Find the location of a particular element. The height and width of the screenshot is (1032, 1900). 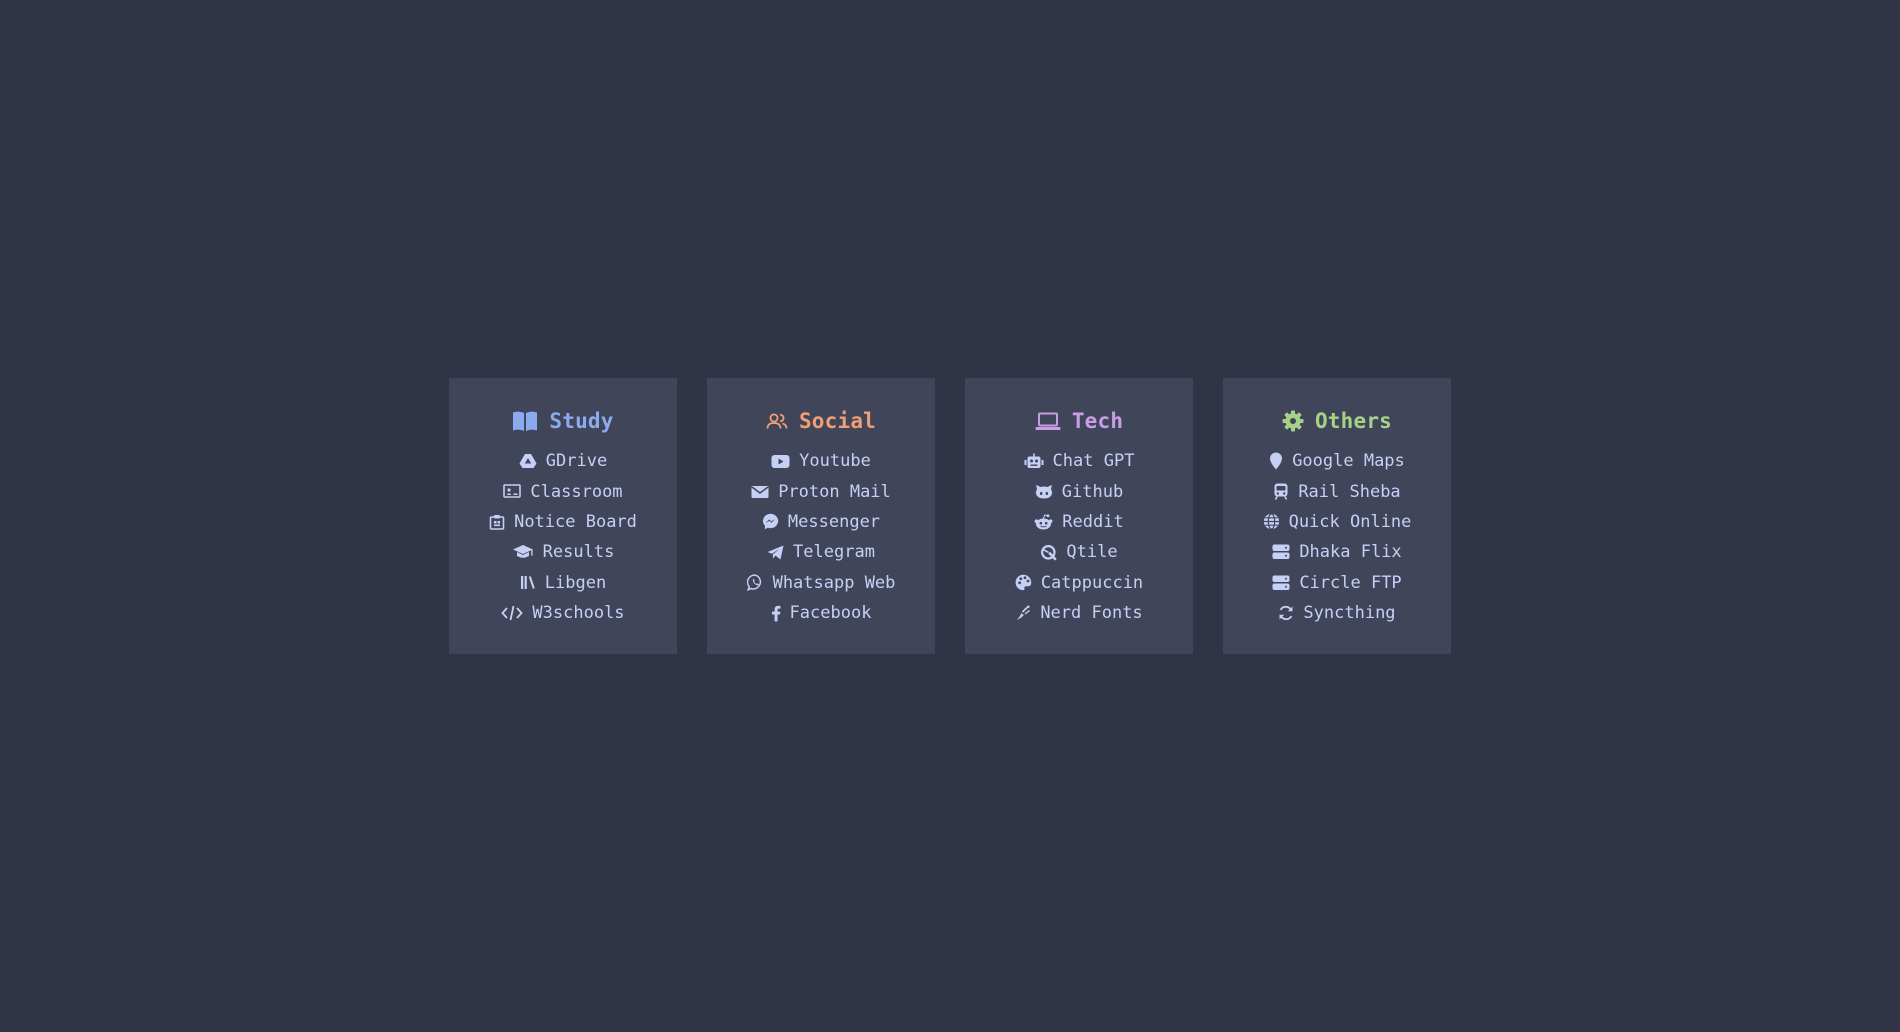

link-label: Dhaka Flix is located at coordinates (1350, 552).